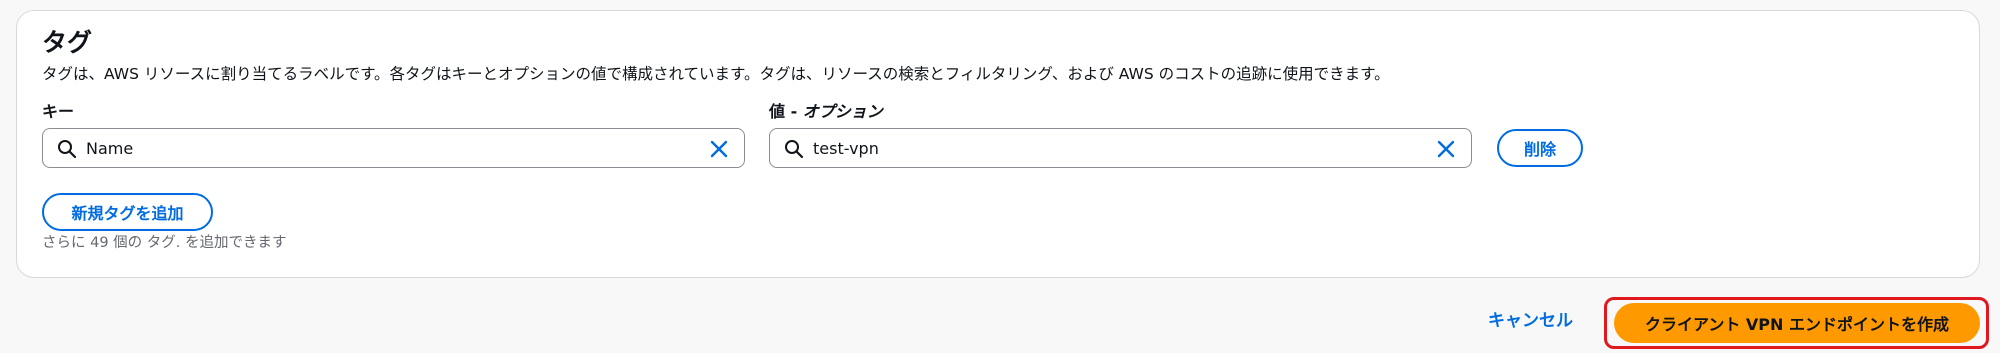 This screenshot has width=2000, height=353. Describe the element at coordinates (786, 111) in the screenshot. I see `value-label-prefix: 値 -` at that location.